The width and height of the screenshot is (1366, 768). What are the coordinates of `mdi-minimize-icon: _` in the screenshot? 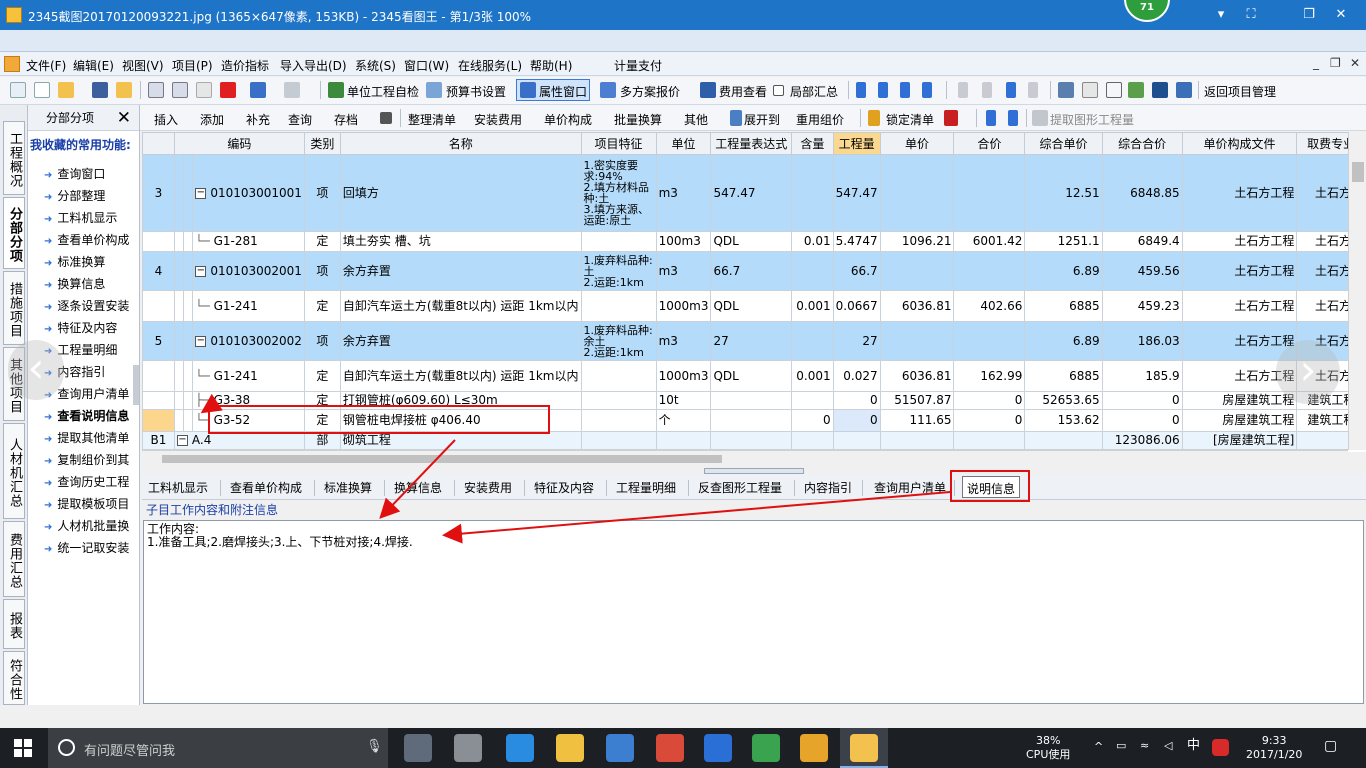 It's located at (1316, 63).